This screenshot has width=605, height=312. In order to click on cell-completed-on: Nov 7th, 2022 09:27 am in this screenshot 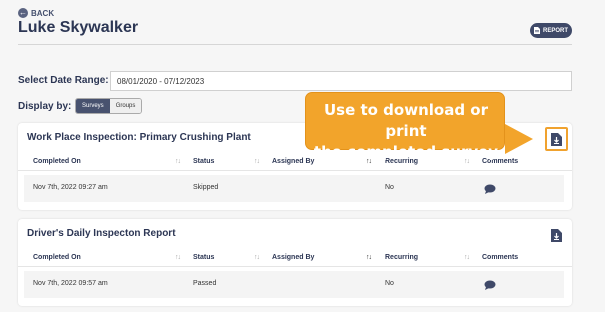, I will do `click(70, 187)`.